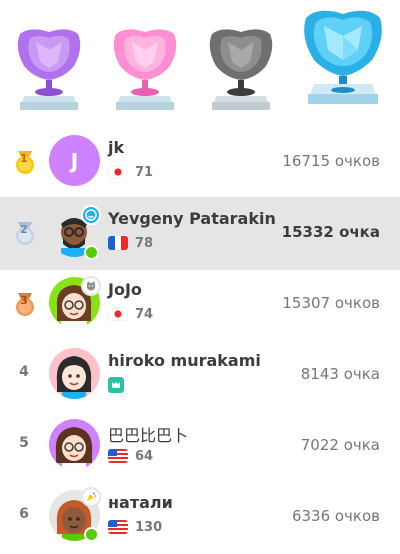 The width and height of the screenshot is (400, 554). Describe the element at coordinates (24, 372) in the screenshot. I see `rank-number: 4` at that location.